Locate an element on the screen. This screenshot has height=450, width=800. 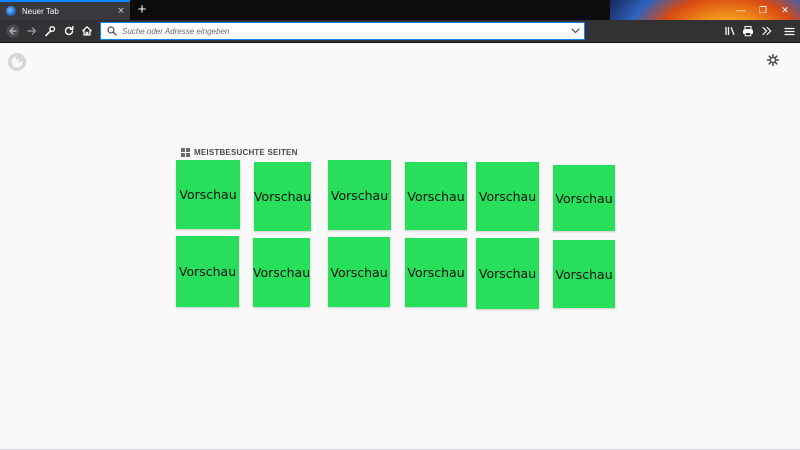
forward-arrow-icon is located at coordinates (32, 31).